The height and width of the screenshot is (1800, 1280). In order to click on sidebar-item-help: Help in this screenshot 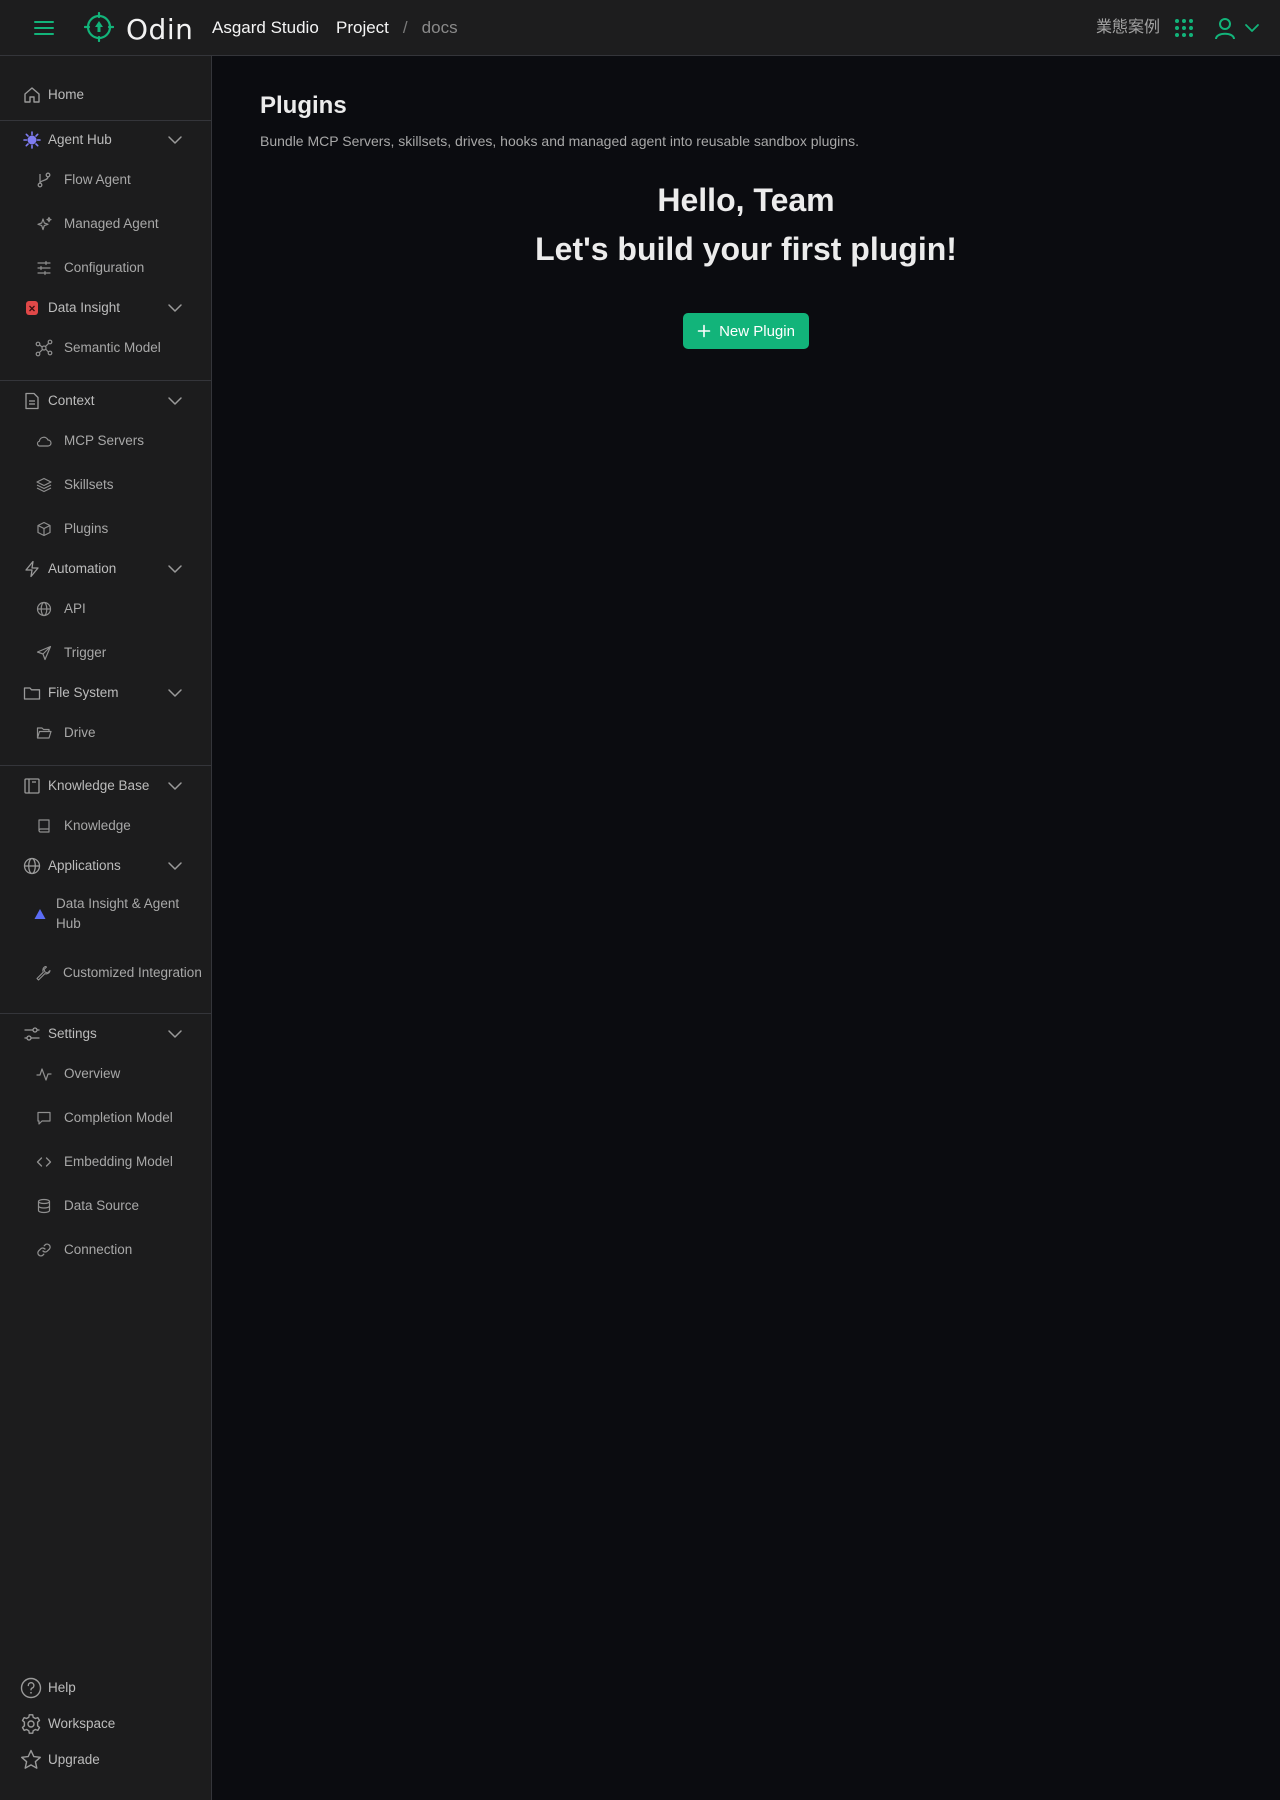, I will do `click(105, 1688)`.